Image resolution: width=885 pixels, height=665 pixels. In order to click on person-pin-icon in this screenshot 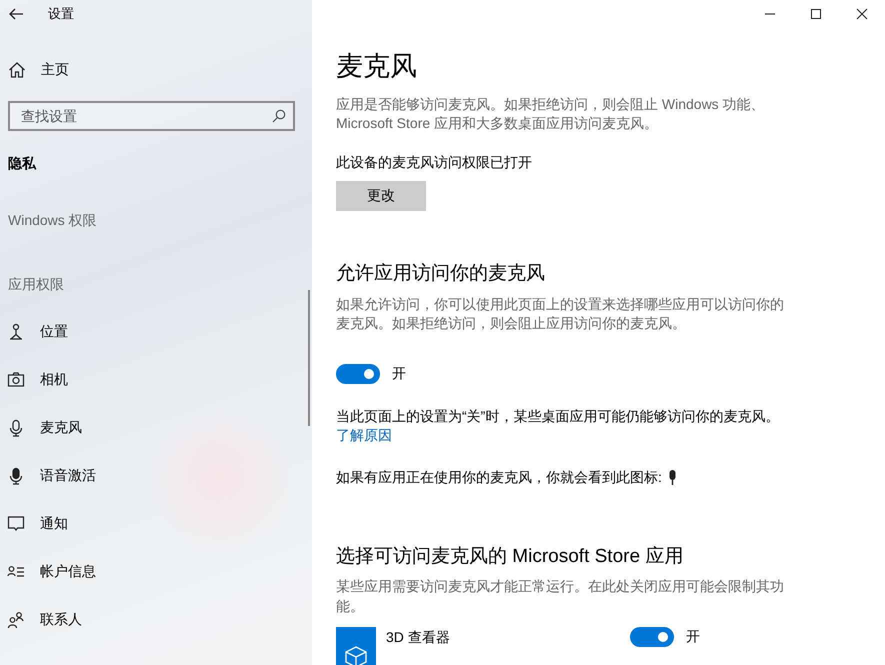, I will do `click(16, 332)`.